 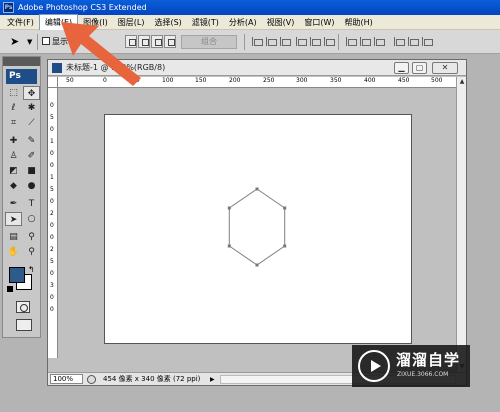 I want to click on hand-tool-icon: ✋, so click(x=13, y=252).